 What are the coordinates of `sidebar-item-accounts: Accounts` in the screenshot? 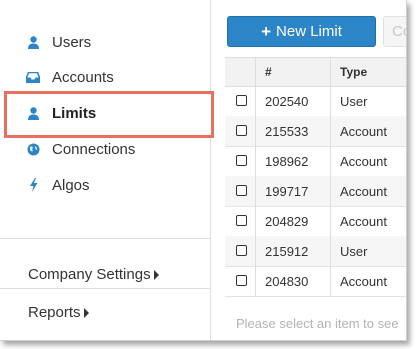 It's located at (70, 77).